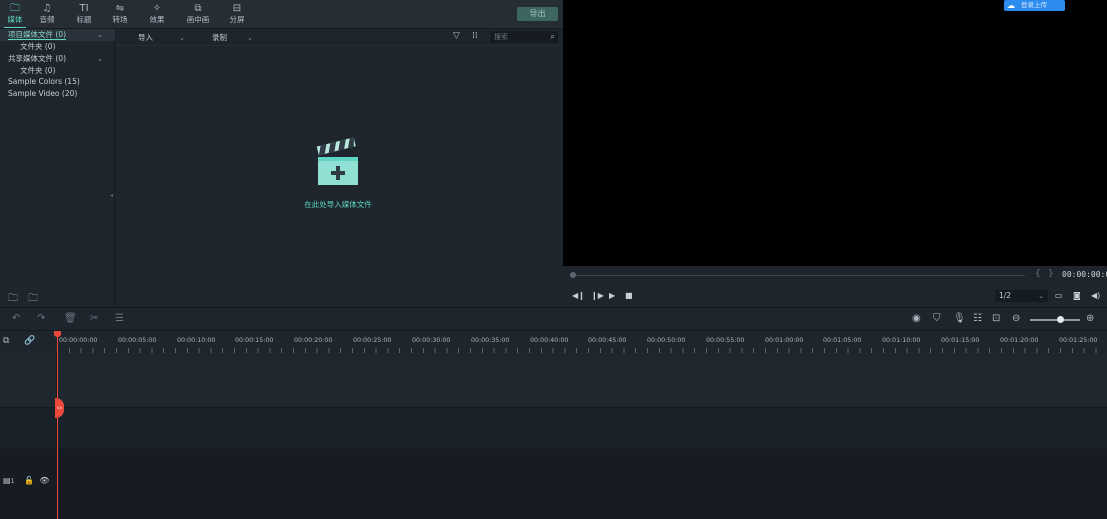  I want to click on marker-icon: ⛉, so click(937, 318).